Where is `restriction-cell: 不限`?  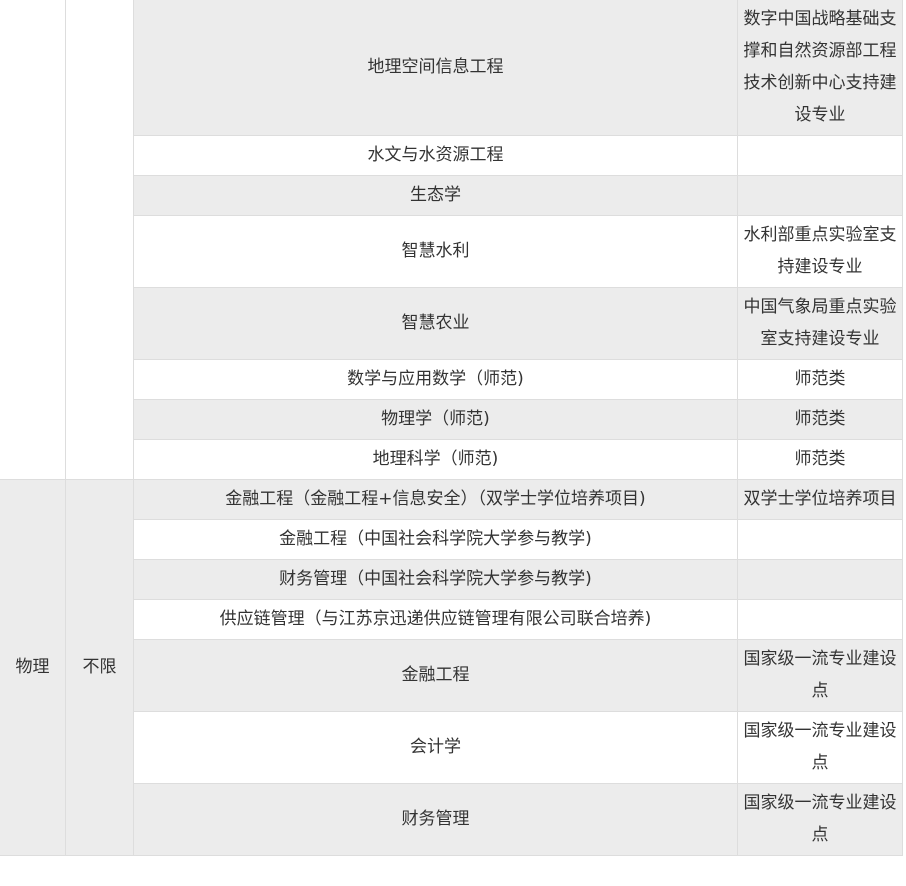 restriction-cell: 不限 is located at coordinates (99, 667).